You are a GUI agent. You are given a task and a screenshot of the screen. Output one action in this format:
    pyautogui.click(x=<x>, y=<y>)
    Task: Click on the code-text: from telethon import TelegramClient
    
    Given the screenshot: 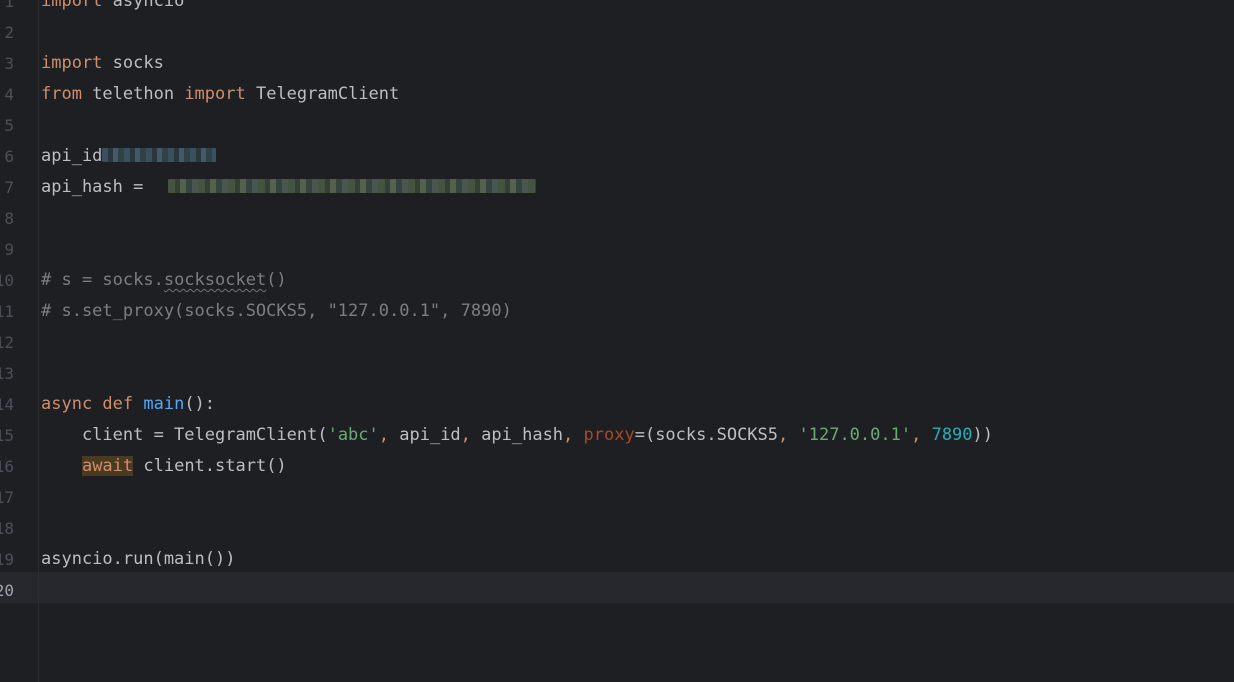 What is the action you would take?
    pyautogui.click(x=220, y=94)
    